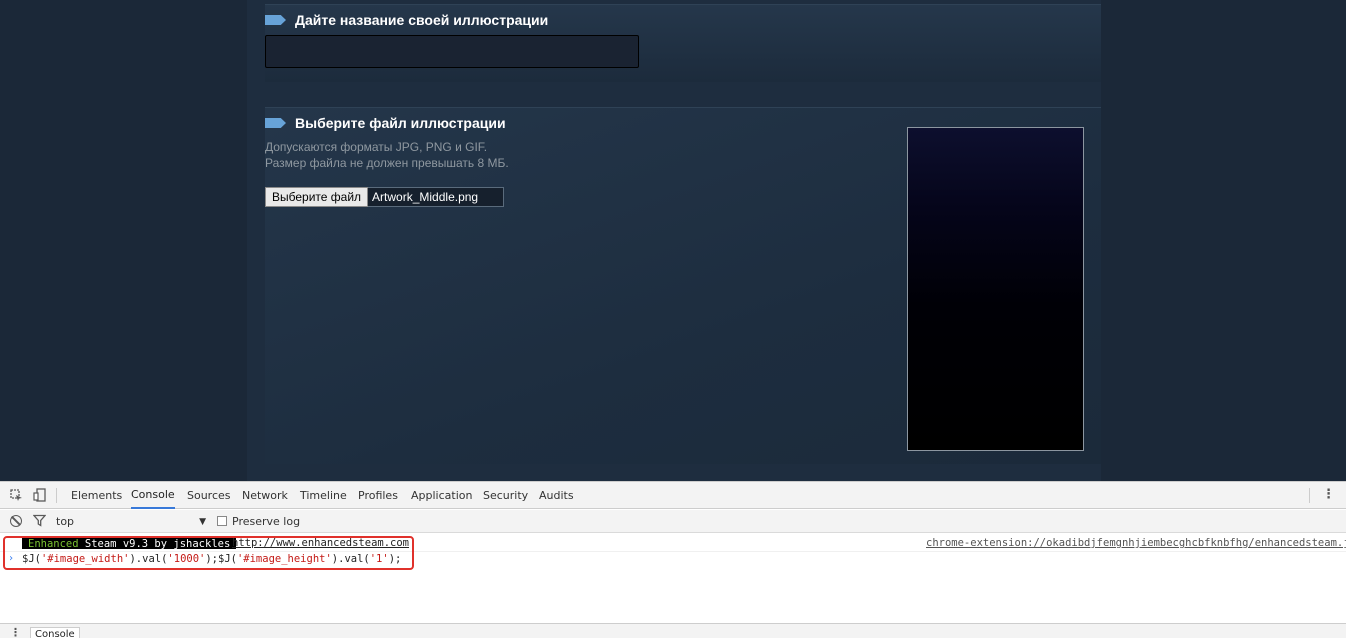  I want to click on name-section-title-text: Дайте название своей иллюстрации, so click(422, 20).